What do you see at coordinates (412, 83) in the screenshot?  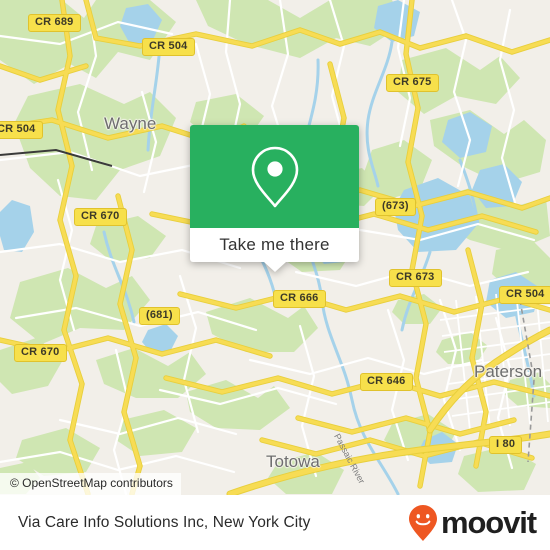 I see `route-shield-cr-675: CR 675` at bounding box center [412, 83].